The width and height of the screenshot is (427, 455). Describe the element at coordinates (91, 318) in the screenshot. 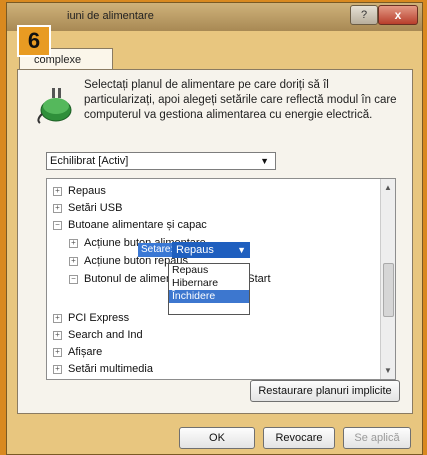

I see `tree-item-pci-express: + PCI Express` at that location.